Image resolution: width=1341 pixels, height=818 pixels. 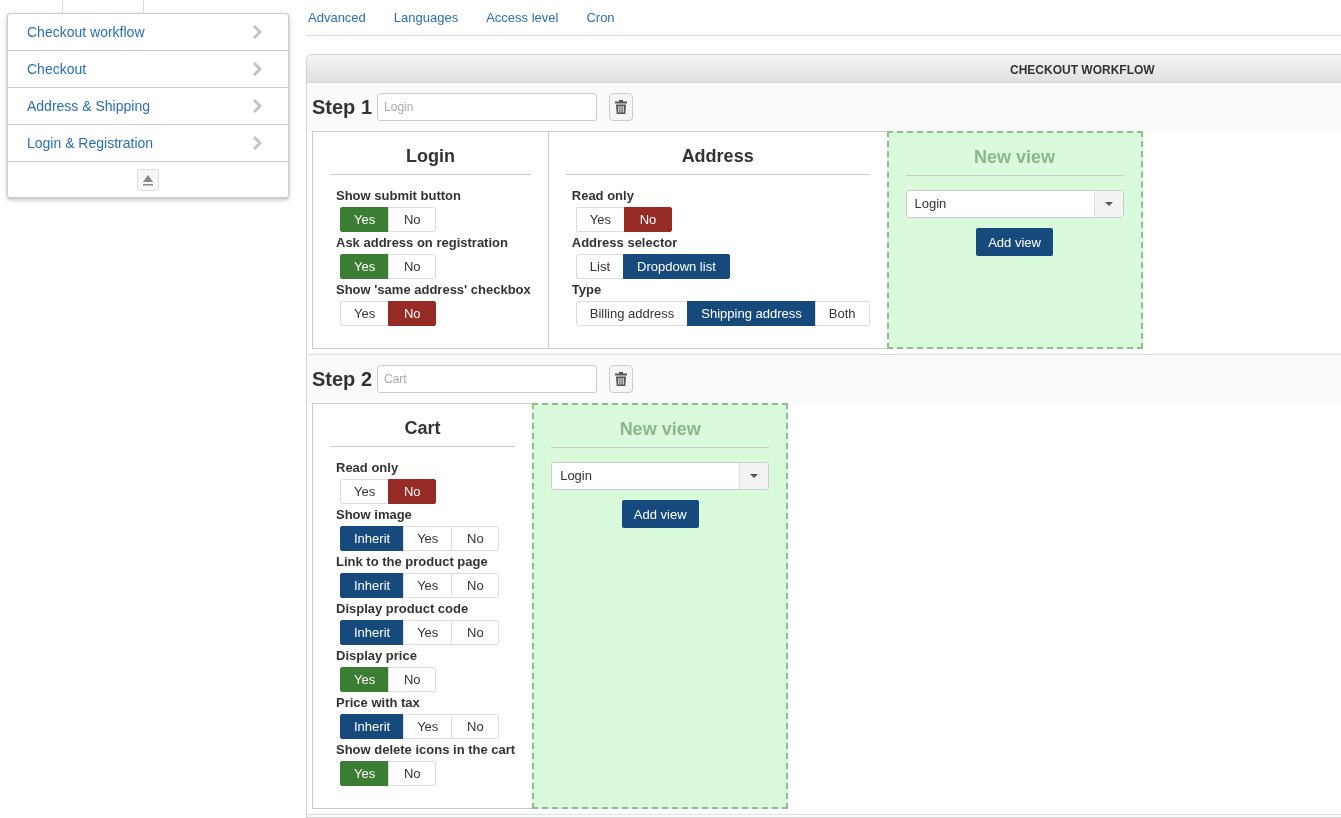 What do you see at coordinates (587, 290) in the screenshot?
I see `option-label: Type` at bounding box center [587, 290].